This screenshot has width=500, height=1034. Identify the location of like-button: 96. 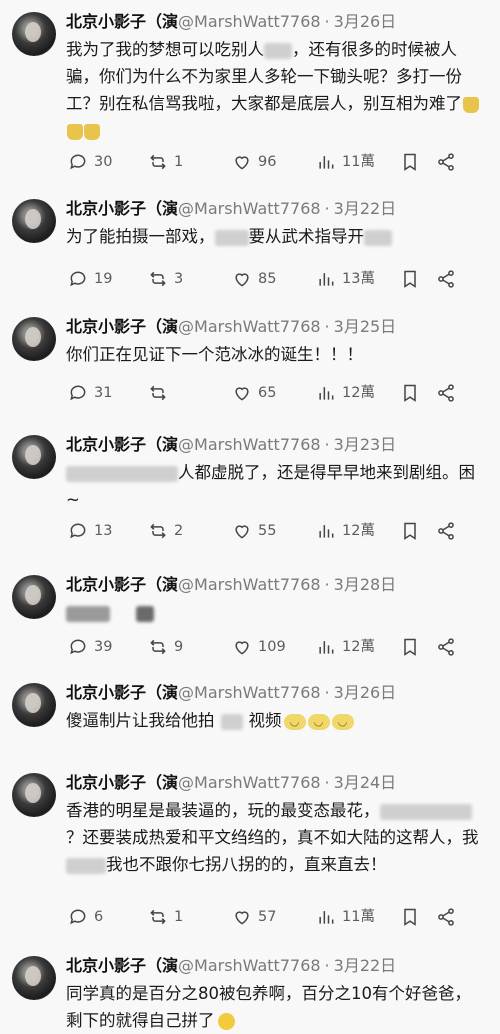
(254, 162).